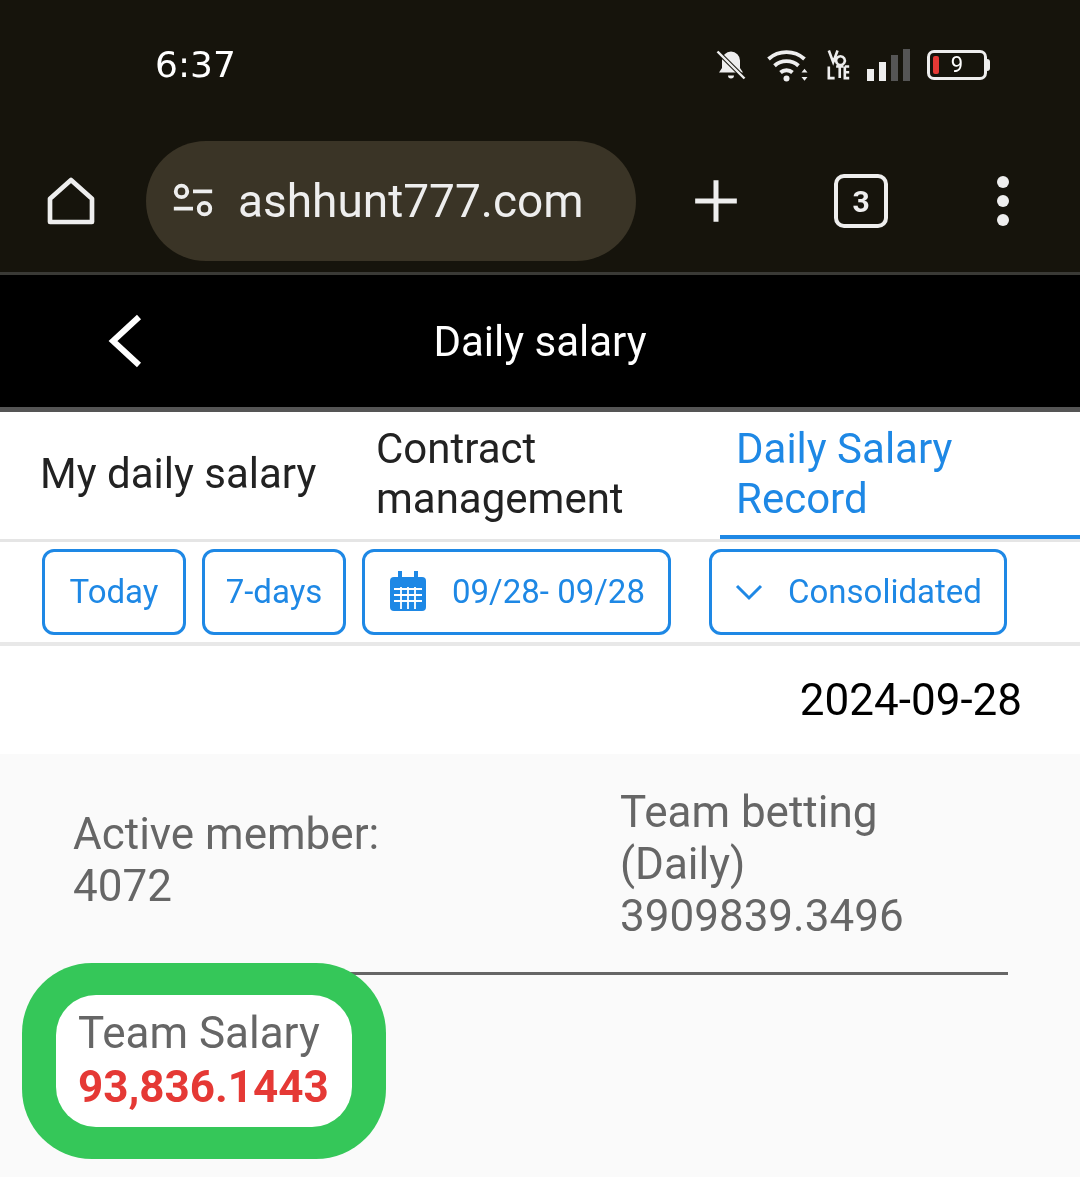  I want to click on back-icon, so click(125, 341).